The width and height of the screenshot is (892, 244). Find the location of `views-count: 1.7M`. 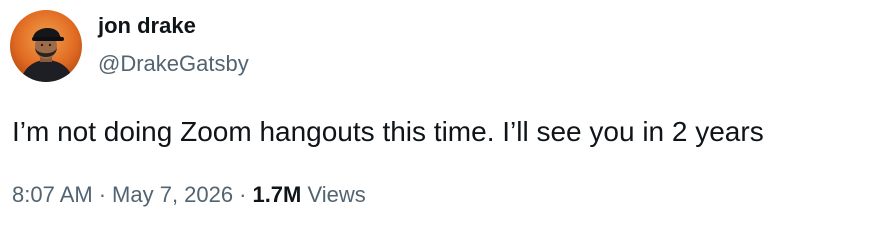

views-count: 1.7M is located at coordinates (276, 194).